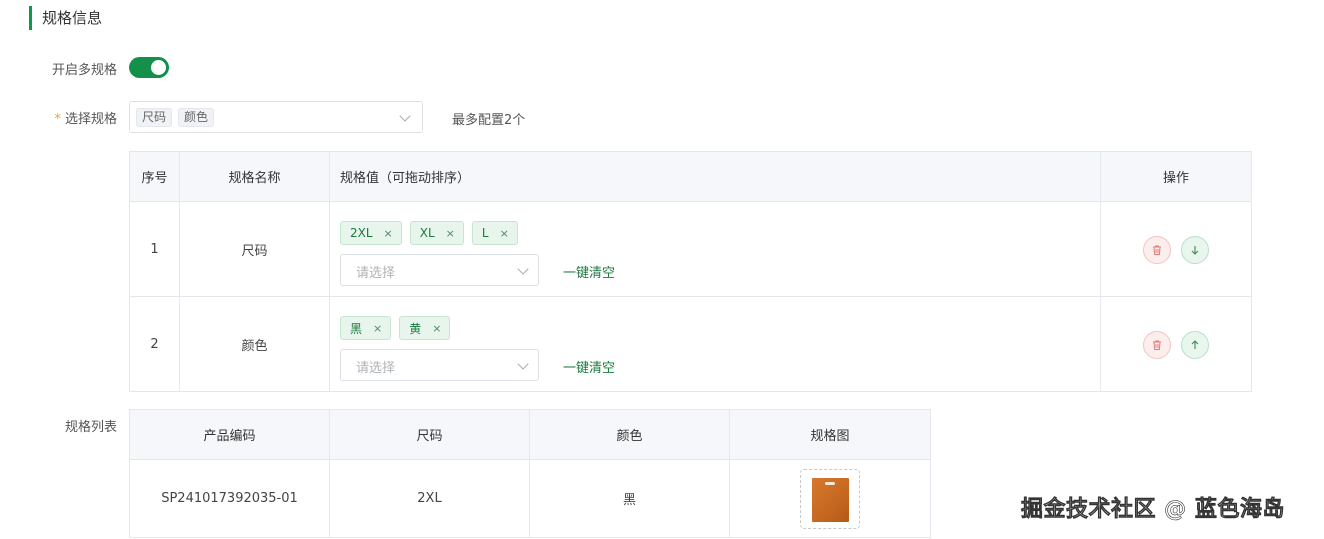 Image resolution: width=1324 pixels, height=539 pixels. What do you see at coordinates (254, 344) in the screenshot?
I see `row-spec-name: 颜色` at bounding box center [254, 344].